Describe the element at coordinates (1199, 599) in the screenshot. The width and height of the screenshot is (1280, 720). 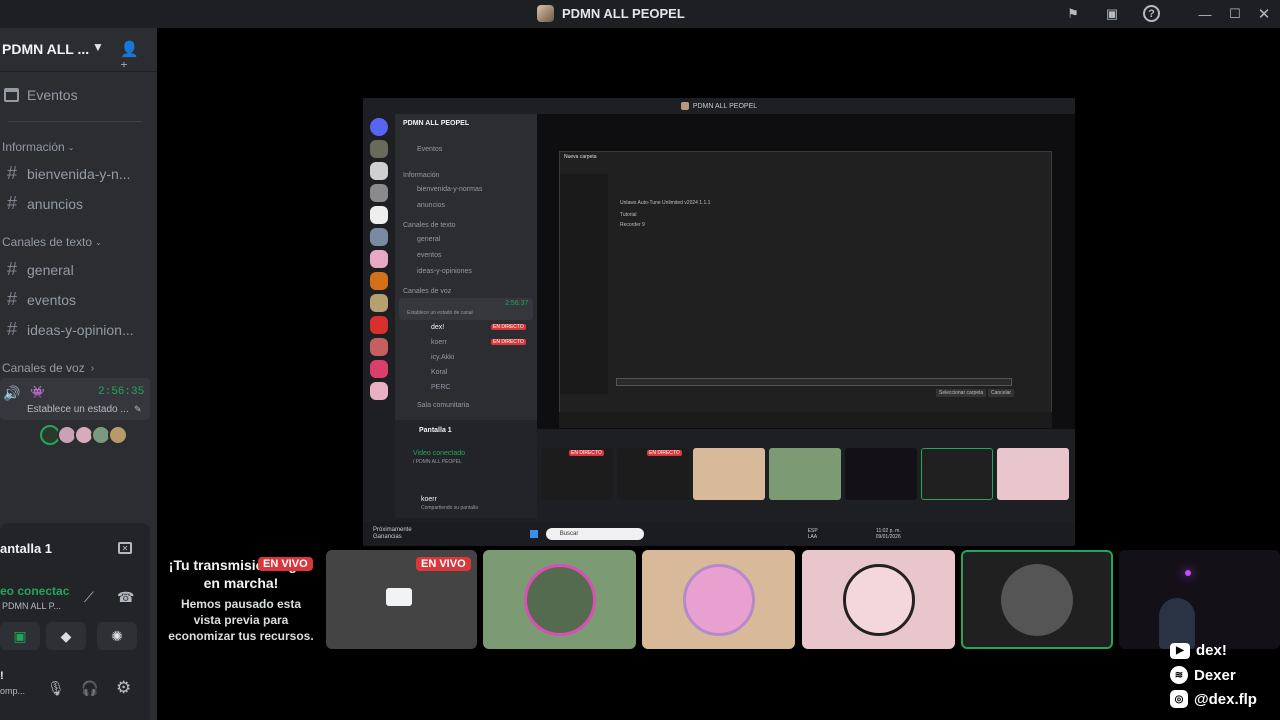
I see `webcam-tile` at that location.